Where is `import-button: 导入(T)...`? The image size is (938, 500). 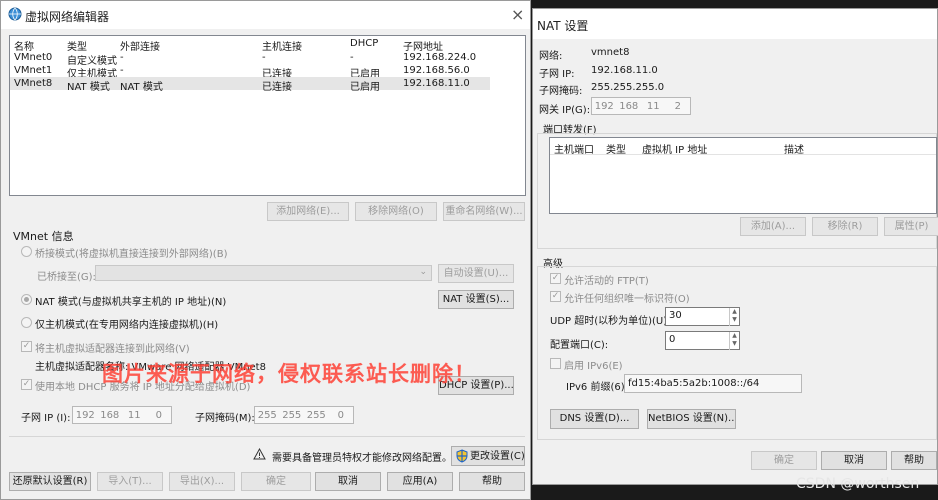 import-button: 导入(T)... is located at coordinates (130, 481).